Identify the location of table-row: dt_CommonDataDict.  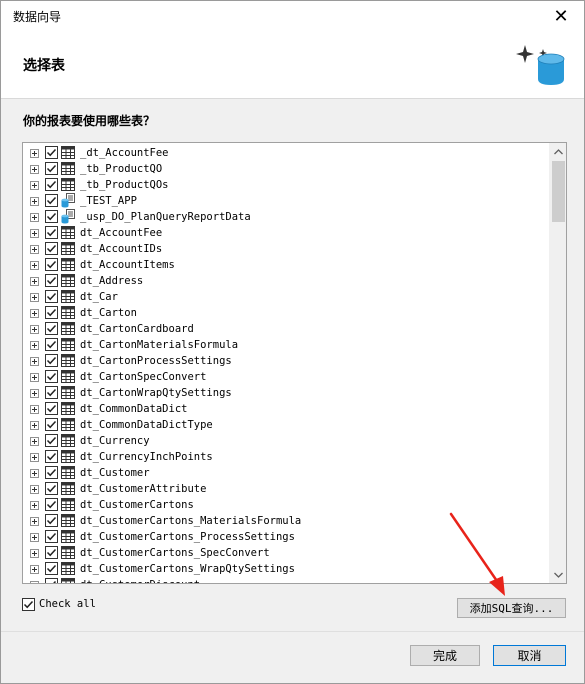
(286, 409).